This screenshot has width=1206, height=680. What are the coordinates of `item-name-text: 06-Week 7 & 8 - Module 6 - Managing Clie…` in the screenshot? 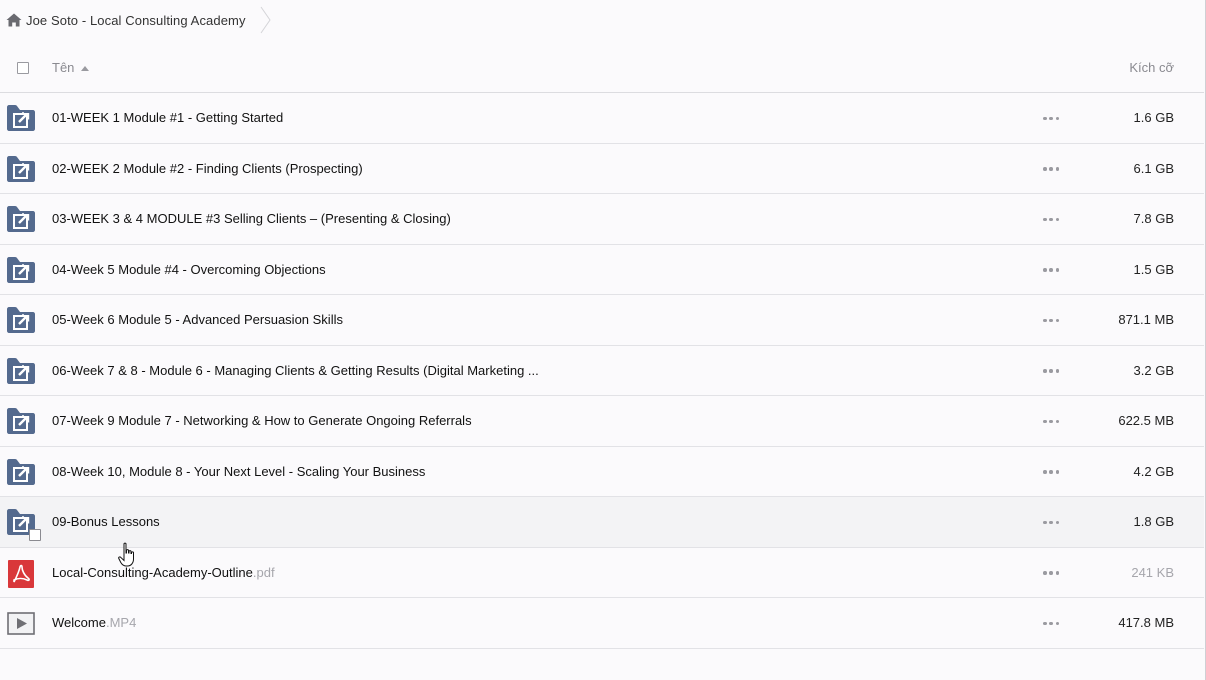 It's located at (295, 370).